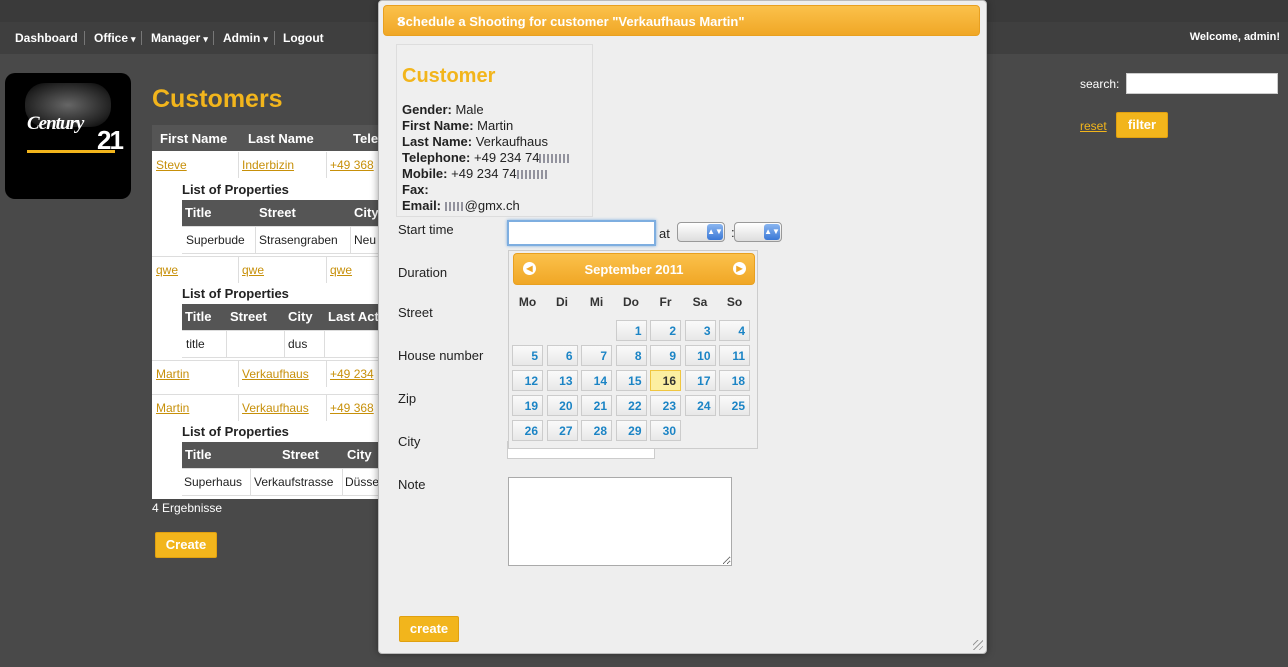 This screenshot has height=667, width=1288. What do you see at coordinates (700, 330) in the screenshot?
I see `calendar-day: 3` at bounding box center [700, 330].